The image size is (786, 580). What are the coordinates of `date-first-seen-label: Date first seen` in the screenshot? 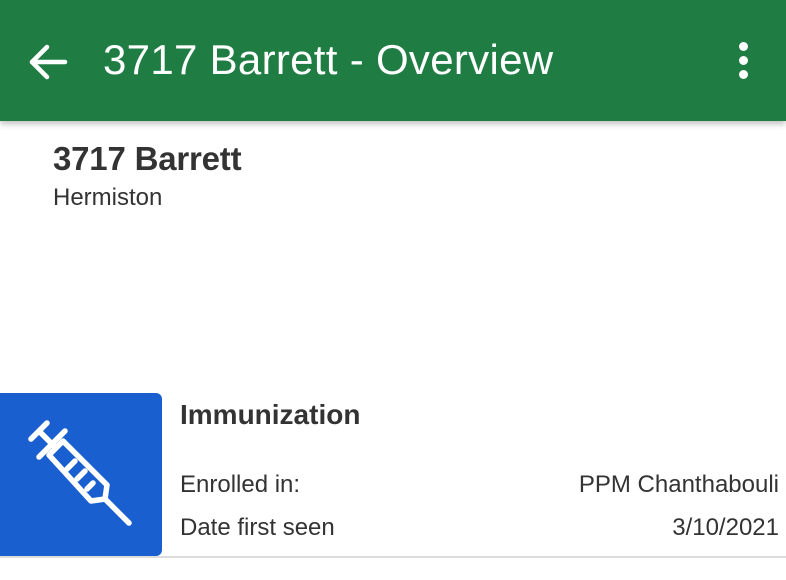 It's located at (257, 527).